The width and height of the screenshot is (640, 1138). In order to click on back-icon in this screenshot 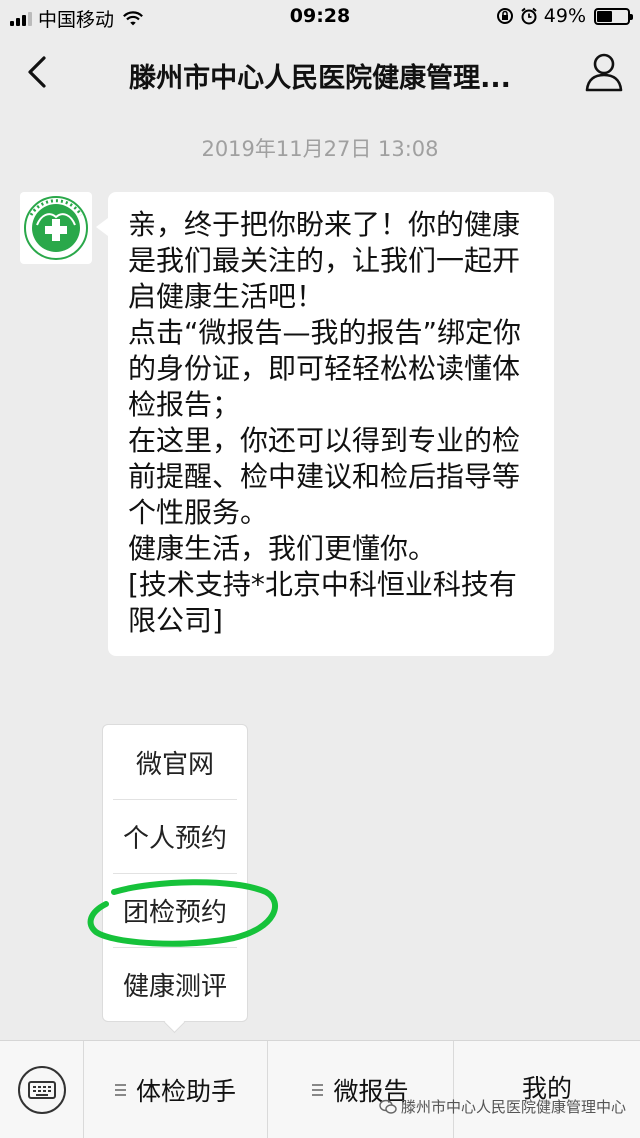, I will do `click(38, 72)`.